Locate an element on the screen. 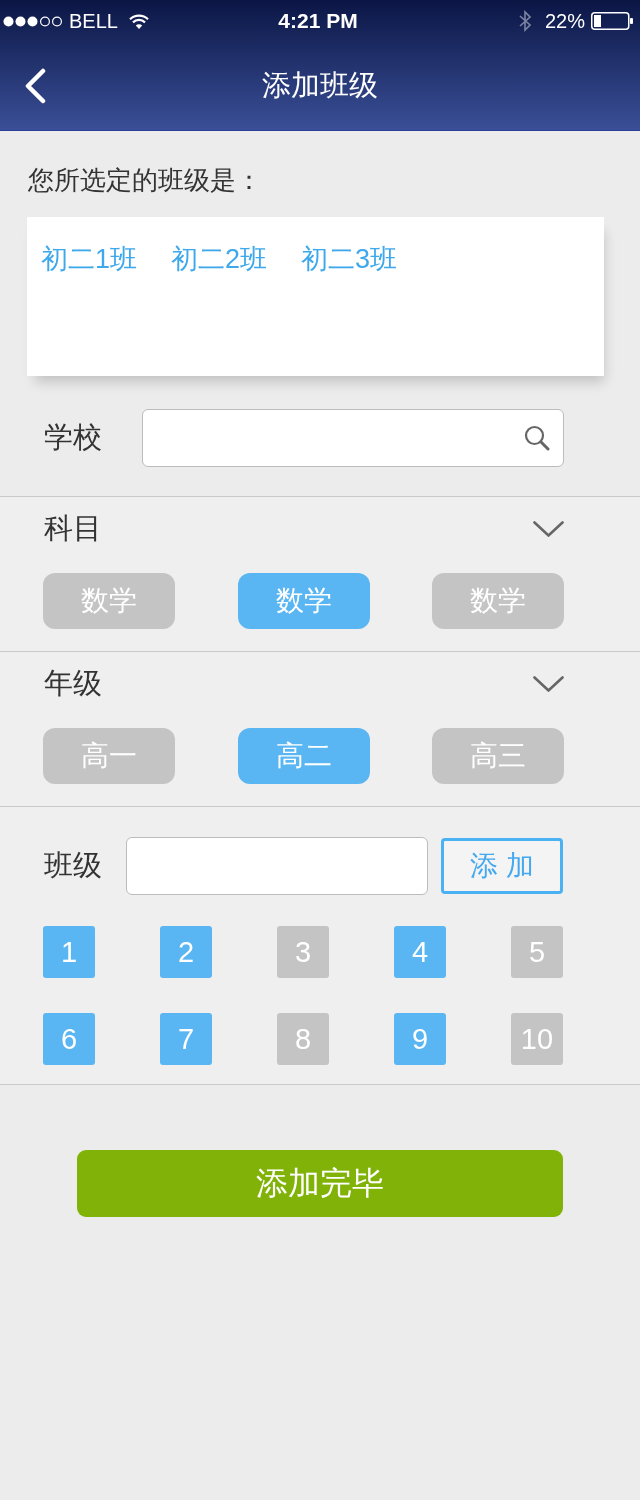  selected-classes-label: 您所选定的班级是： is located at coordinates (145, 180).